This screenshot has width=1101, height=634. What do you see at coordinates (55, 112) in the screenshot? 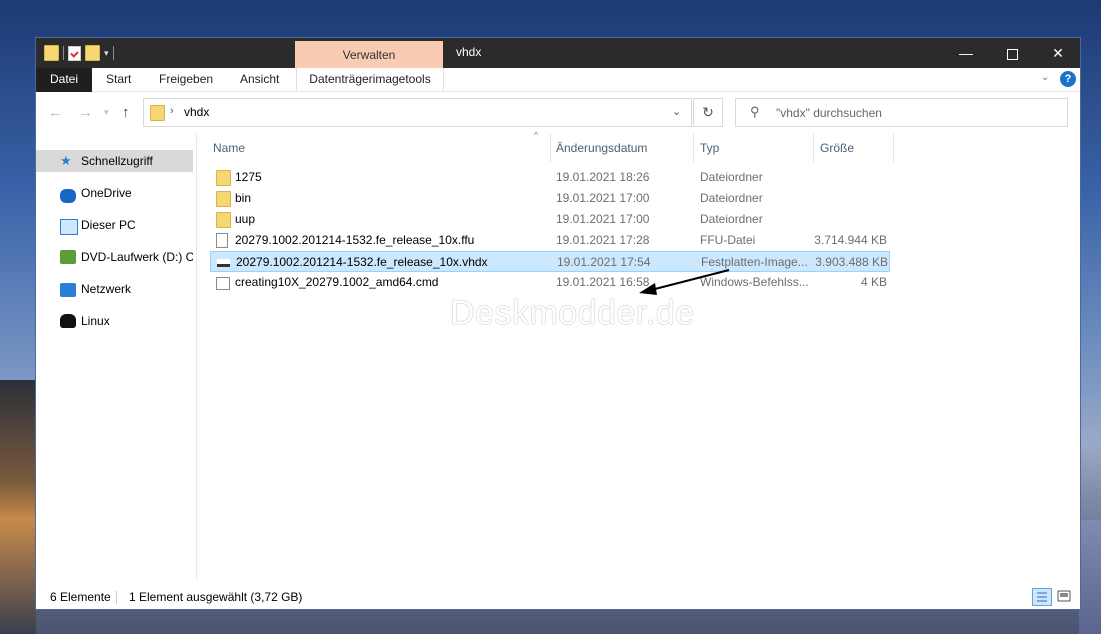
I see `back-button: ←` at bounding box center [55, 112].